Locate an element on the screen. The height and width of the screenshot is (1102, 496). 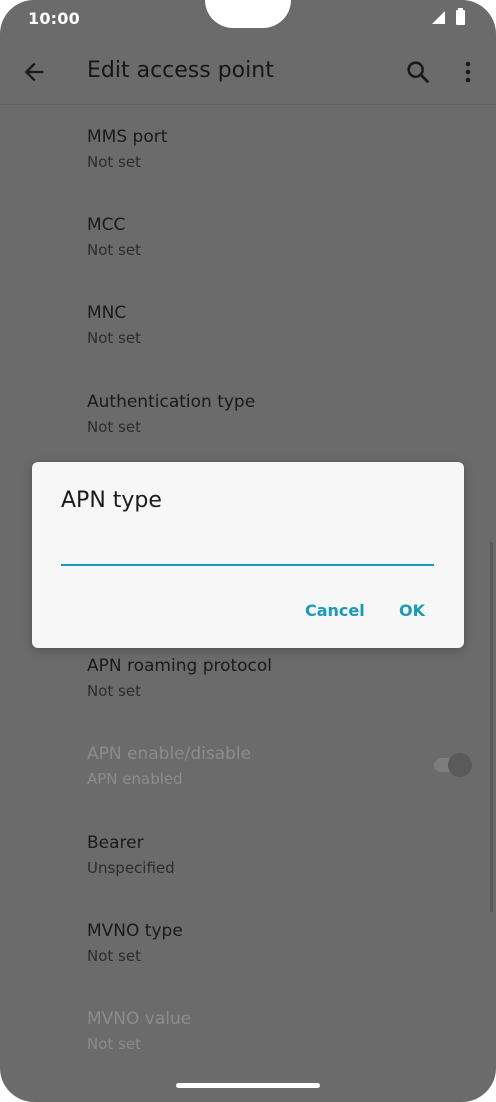
setting-mvno-value: MVNO value Not set is located at coordinates (139, 1031).